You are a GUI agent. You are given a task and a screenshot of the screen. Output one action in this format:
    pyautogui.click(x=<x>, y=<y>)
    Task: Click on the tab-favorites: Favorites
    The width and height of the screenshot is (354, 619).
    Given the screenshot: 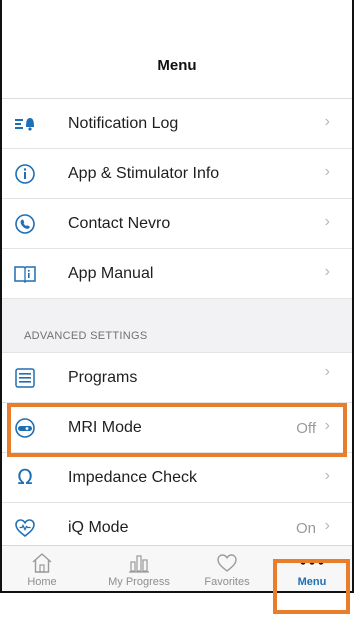 What is the action you would take?
    pyautogui.click(x=227, y=569)
    